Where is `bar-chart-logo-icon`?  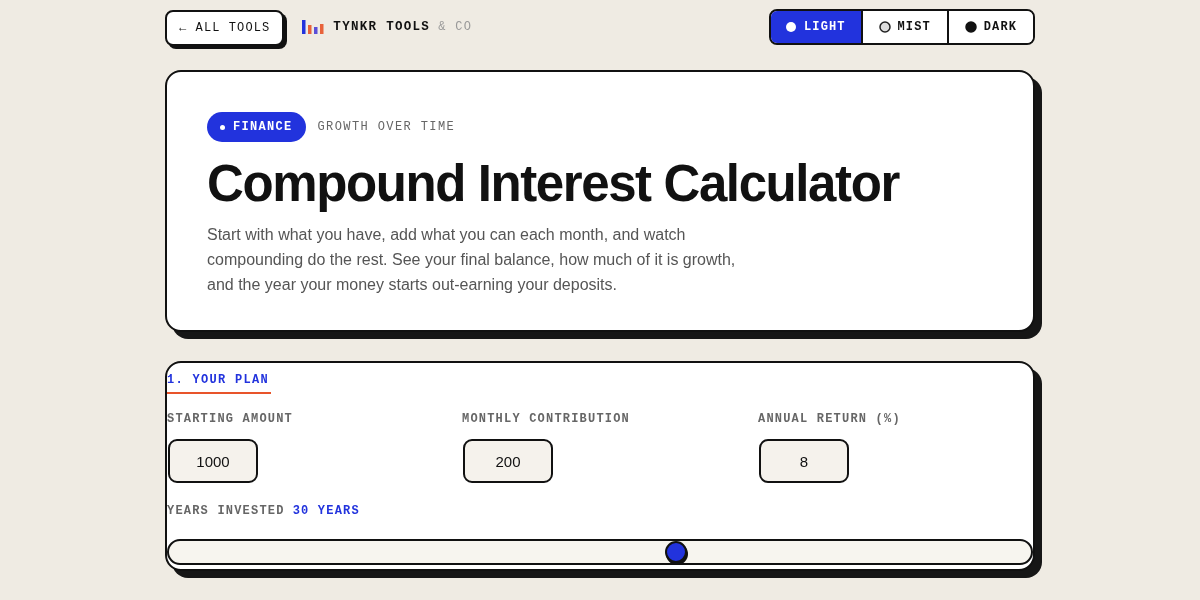 bar-chart-logo-icon is located at coordinates (313, 27).